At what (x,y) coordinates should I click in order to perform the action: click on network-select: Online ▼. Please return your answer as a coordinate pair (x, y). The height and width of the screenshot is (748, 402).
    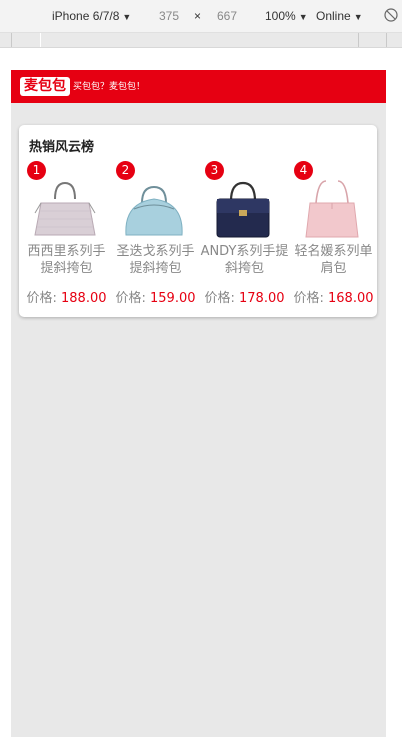
    Looking at the image, I should click on (339, 16).